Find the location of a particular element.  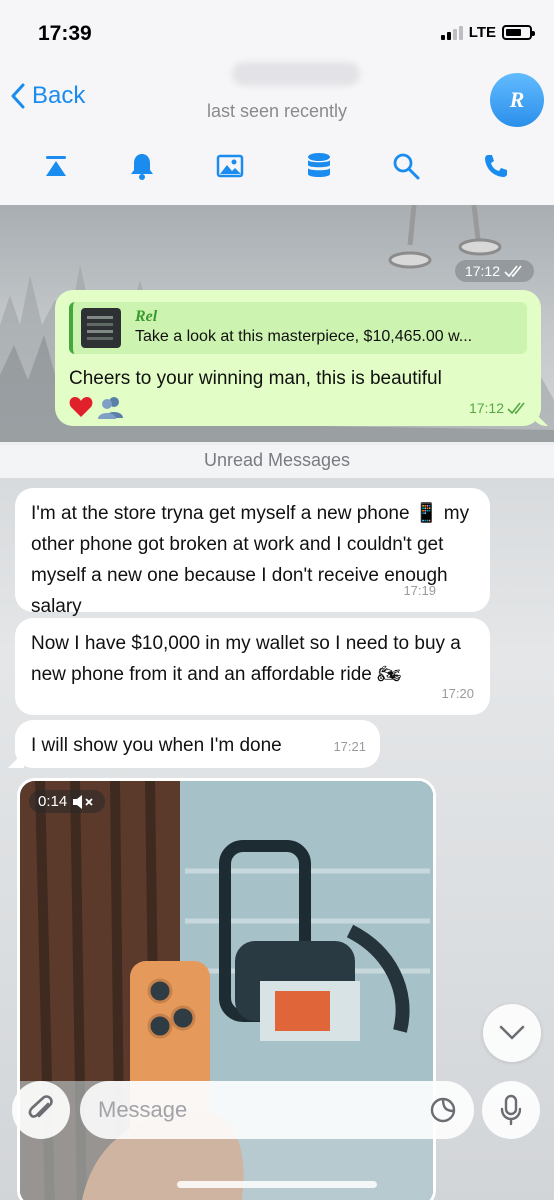

muted-speaker-icon is located at coordinates (83, 801).